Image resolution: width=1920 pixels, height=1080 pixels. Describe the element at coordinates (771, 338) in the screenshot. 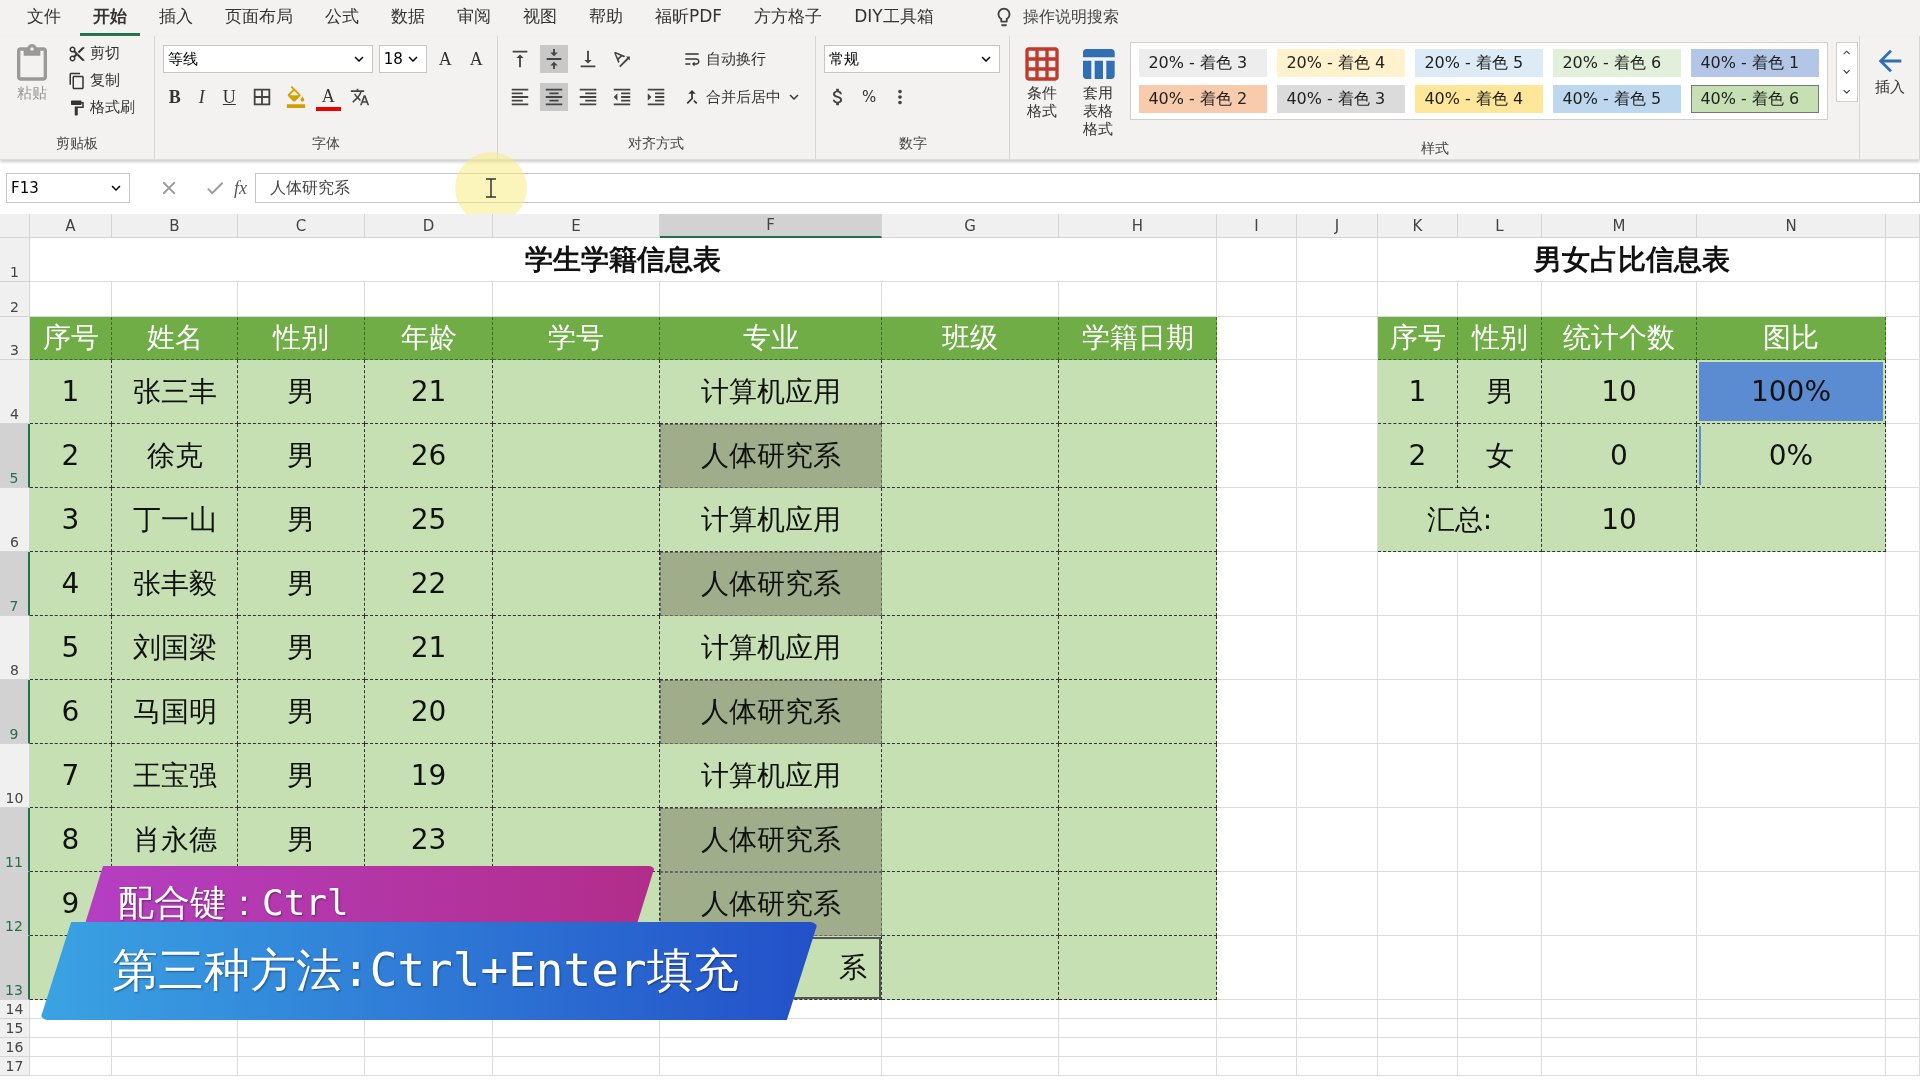

I see `column-heading: 专业` at that location.